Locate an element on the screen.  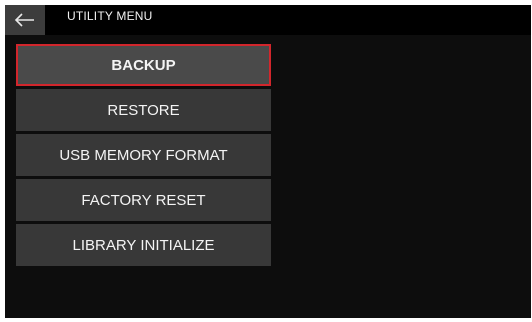
factory-reset-button: FACTORY RESET is located at coordinates (143, 200).